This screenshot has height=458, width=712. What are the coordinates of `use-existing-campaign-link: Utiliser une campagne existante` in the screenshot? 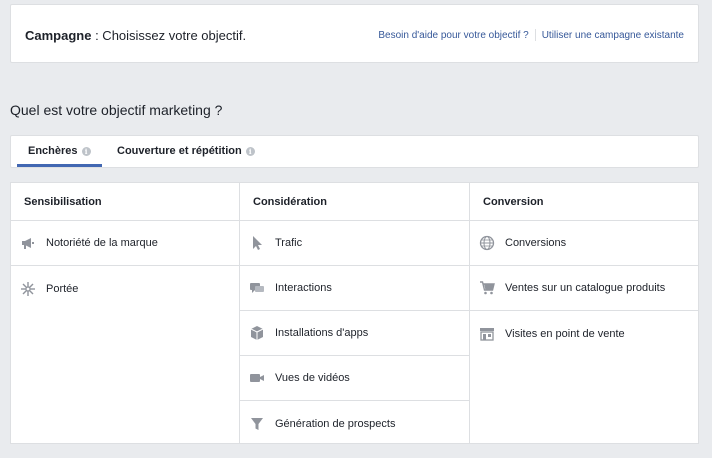 It's located at (613, 35).